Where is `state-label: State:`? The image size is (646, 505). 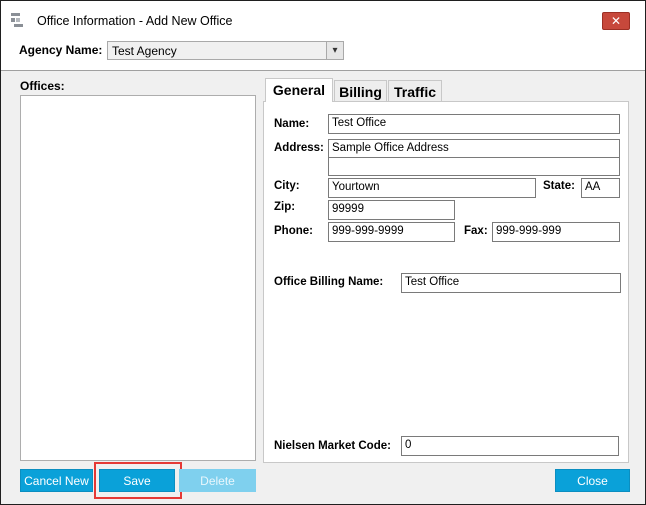 state-label: State: is located at coordinates (559, 186).